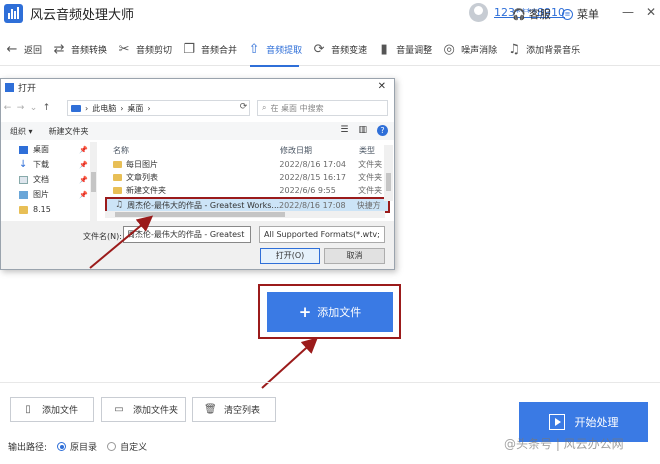 The width and height of the screenshot is (660, 464). Describe the element at coordinates (93, 183) in the screenshot. I see `nav-scrollbar` at that location.